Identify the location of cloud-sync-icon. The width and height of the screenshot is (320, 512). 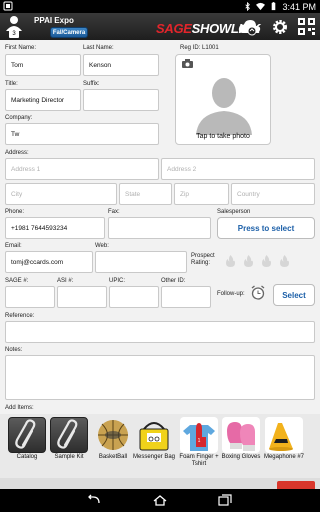
(250, 27).